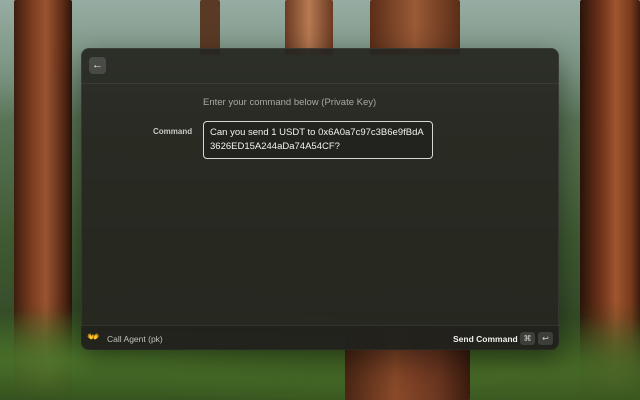  I want to click on back-button: ←, so click(97, 65).